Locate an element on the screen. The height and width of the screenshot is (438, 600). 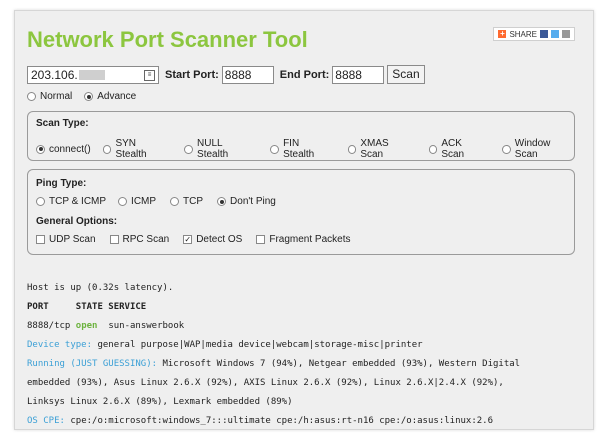
os-cpe-label: OS CPE: is located at coordinates (46, 421).